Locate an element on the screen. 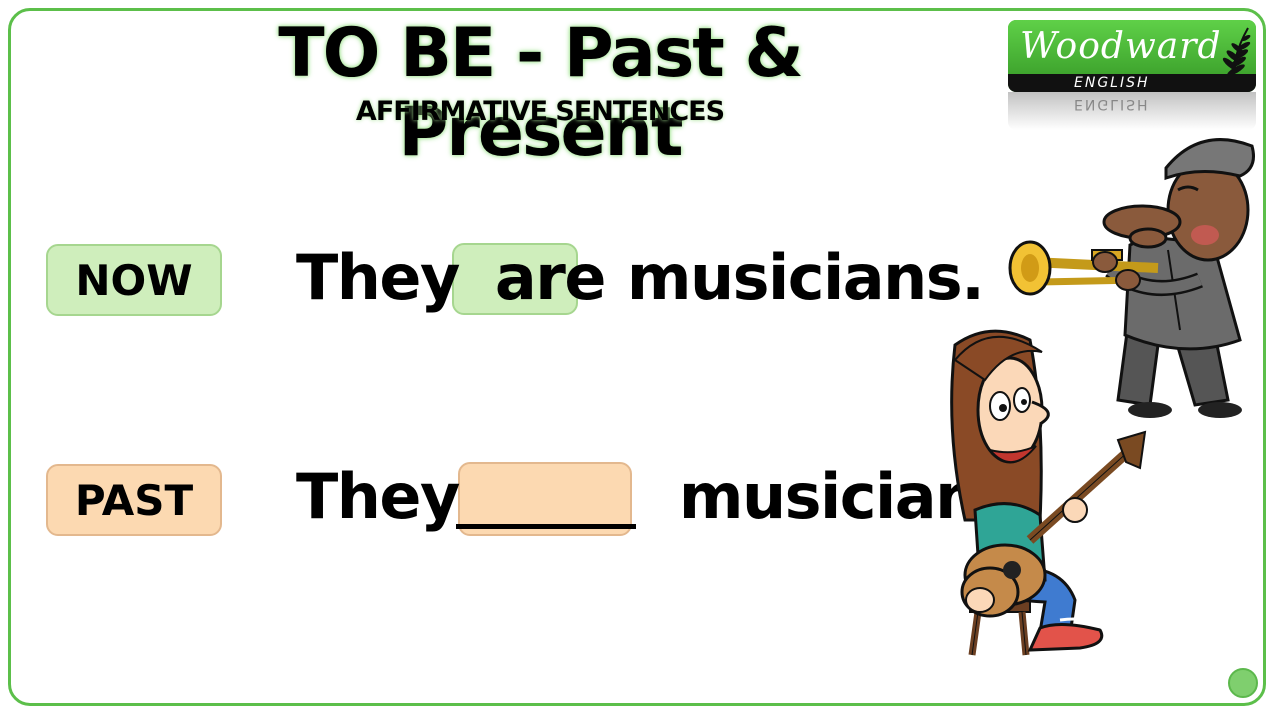 The width and height of the screenshot is (1280, 720). past-sentence: They musicians. is located at coordinates (666, 496).